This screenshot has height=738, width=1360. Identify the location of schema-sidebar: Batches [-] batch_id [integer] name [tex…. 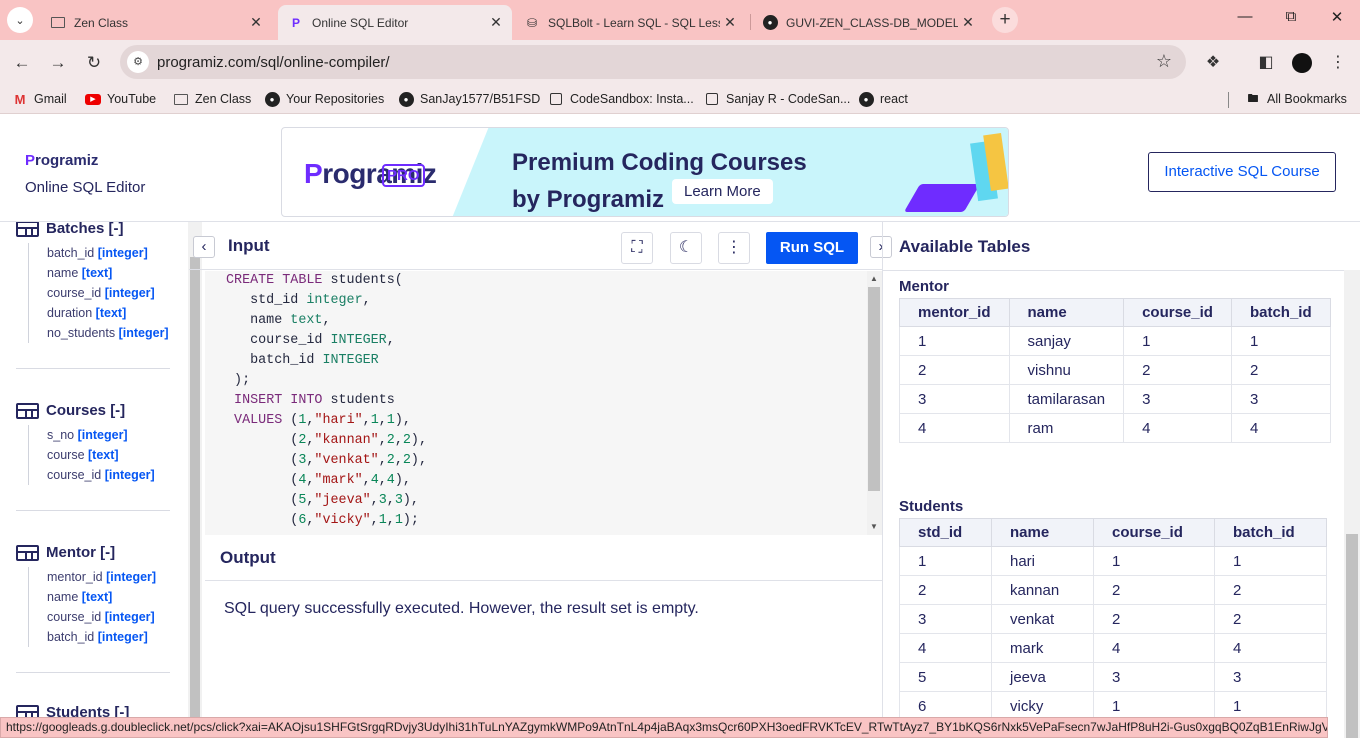
(94, 480).